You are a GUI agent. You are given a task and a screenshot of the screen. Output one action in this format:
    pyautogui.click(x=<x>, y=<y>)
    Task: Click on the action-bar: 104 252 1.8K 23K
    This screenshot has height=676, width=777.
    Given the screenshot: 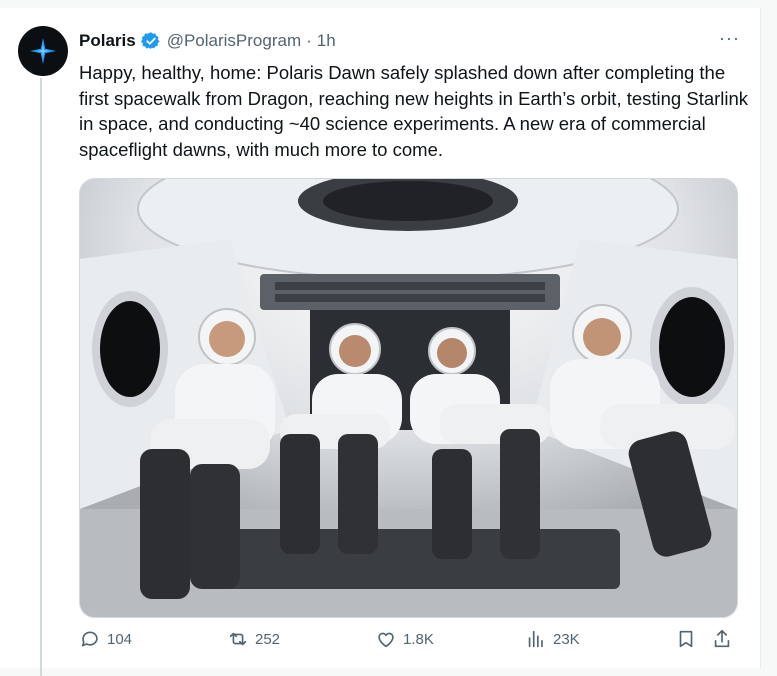 What is the action you would take?
    pyautogui.click(x=409, y=643)
    